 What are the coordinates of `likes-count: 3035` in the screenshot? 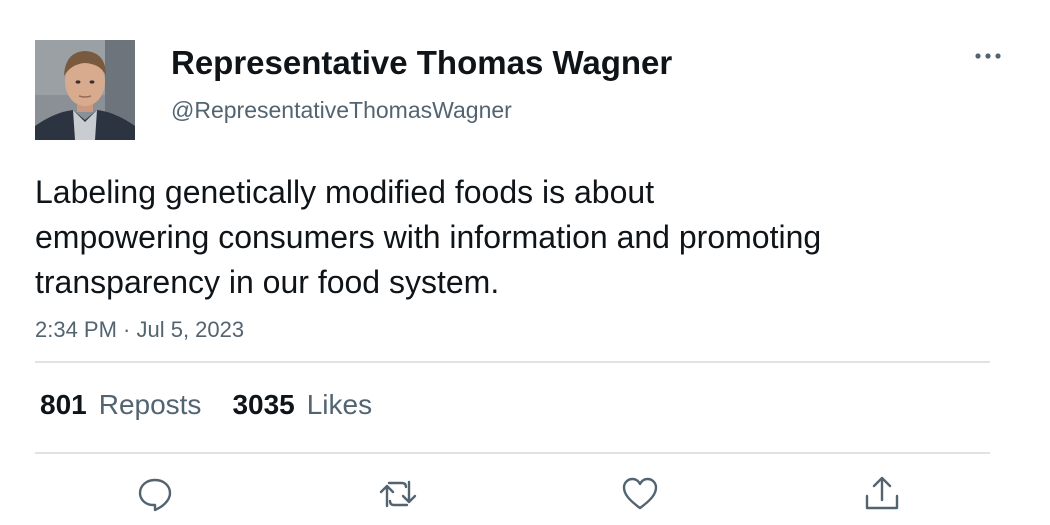 It's located at (263, 404).